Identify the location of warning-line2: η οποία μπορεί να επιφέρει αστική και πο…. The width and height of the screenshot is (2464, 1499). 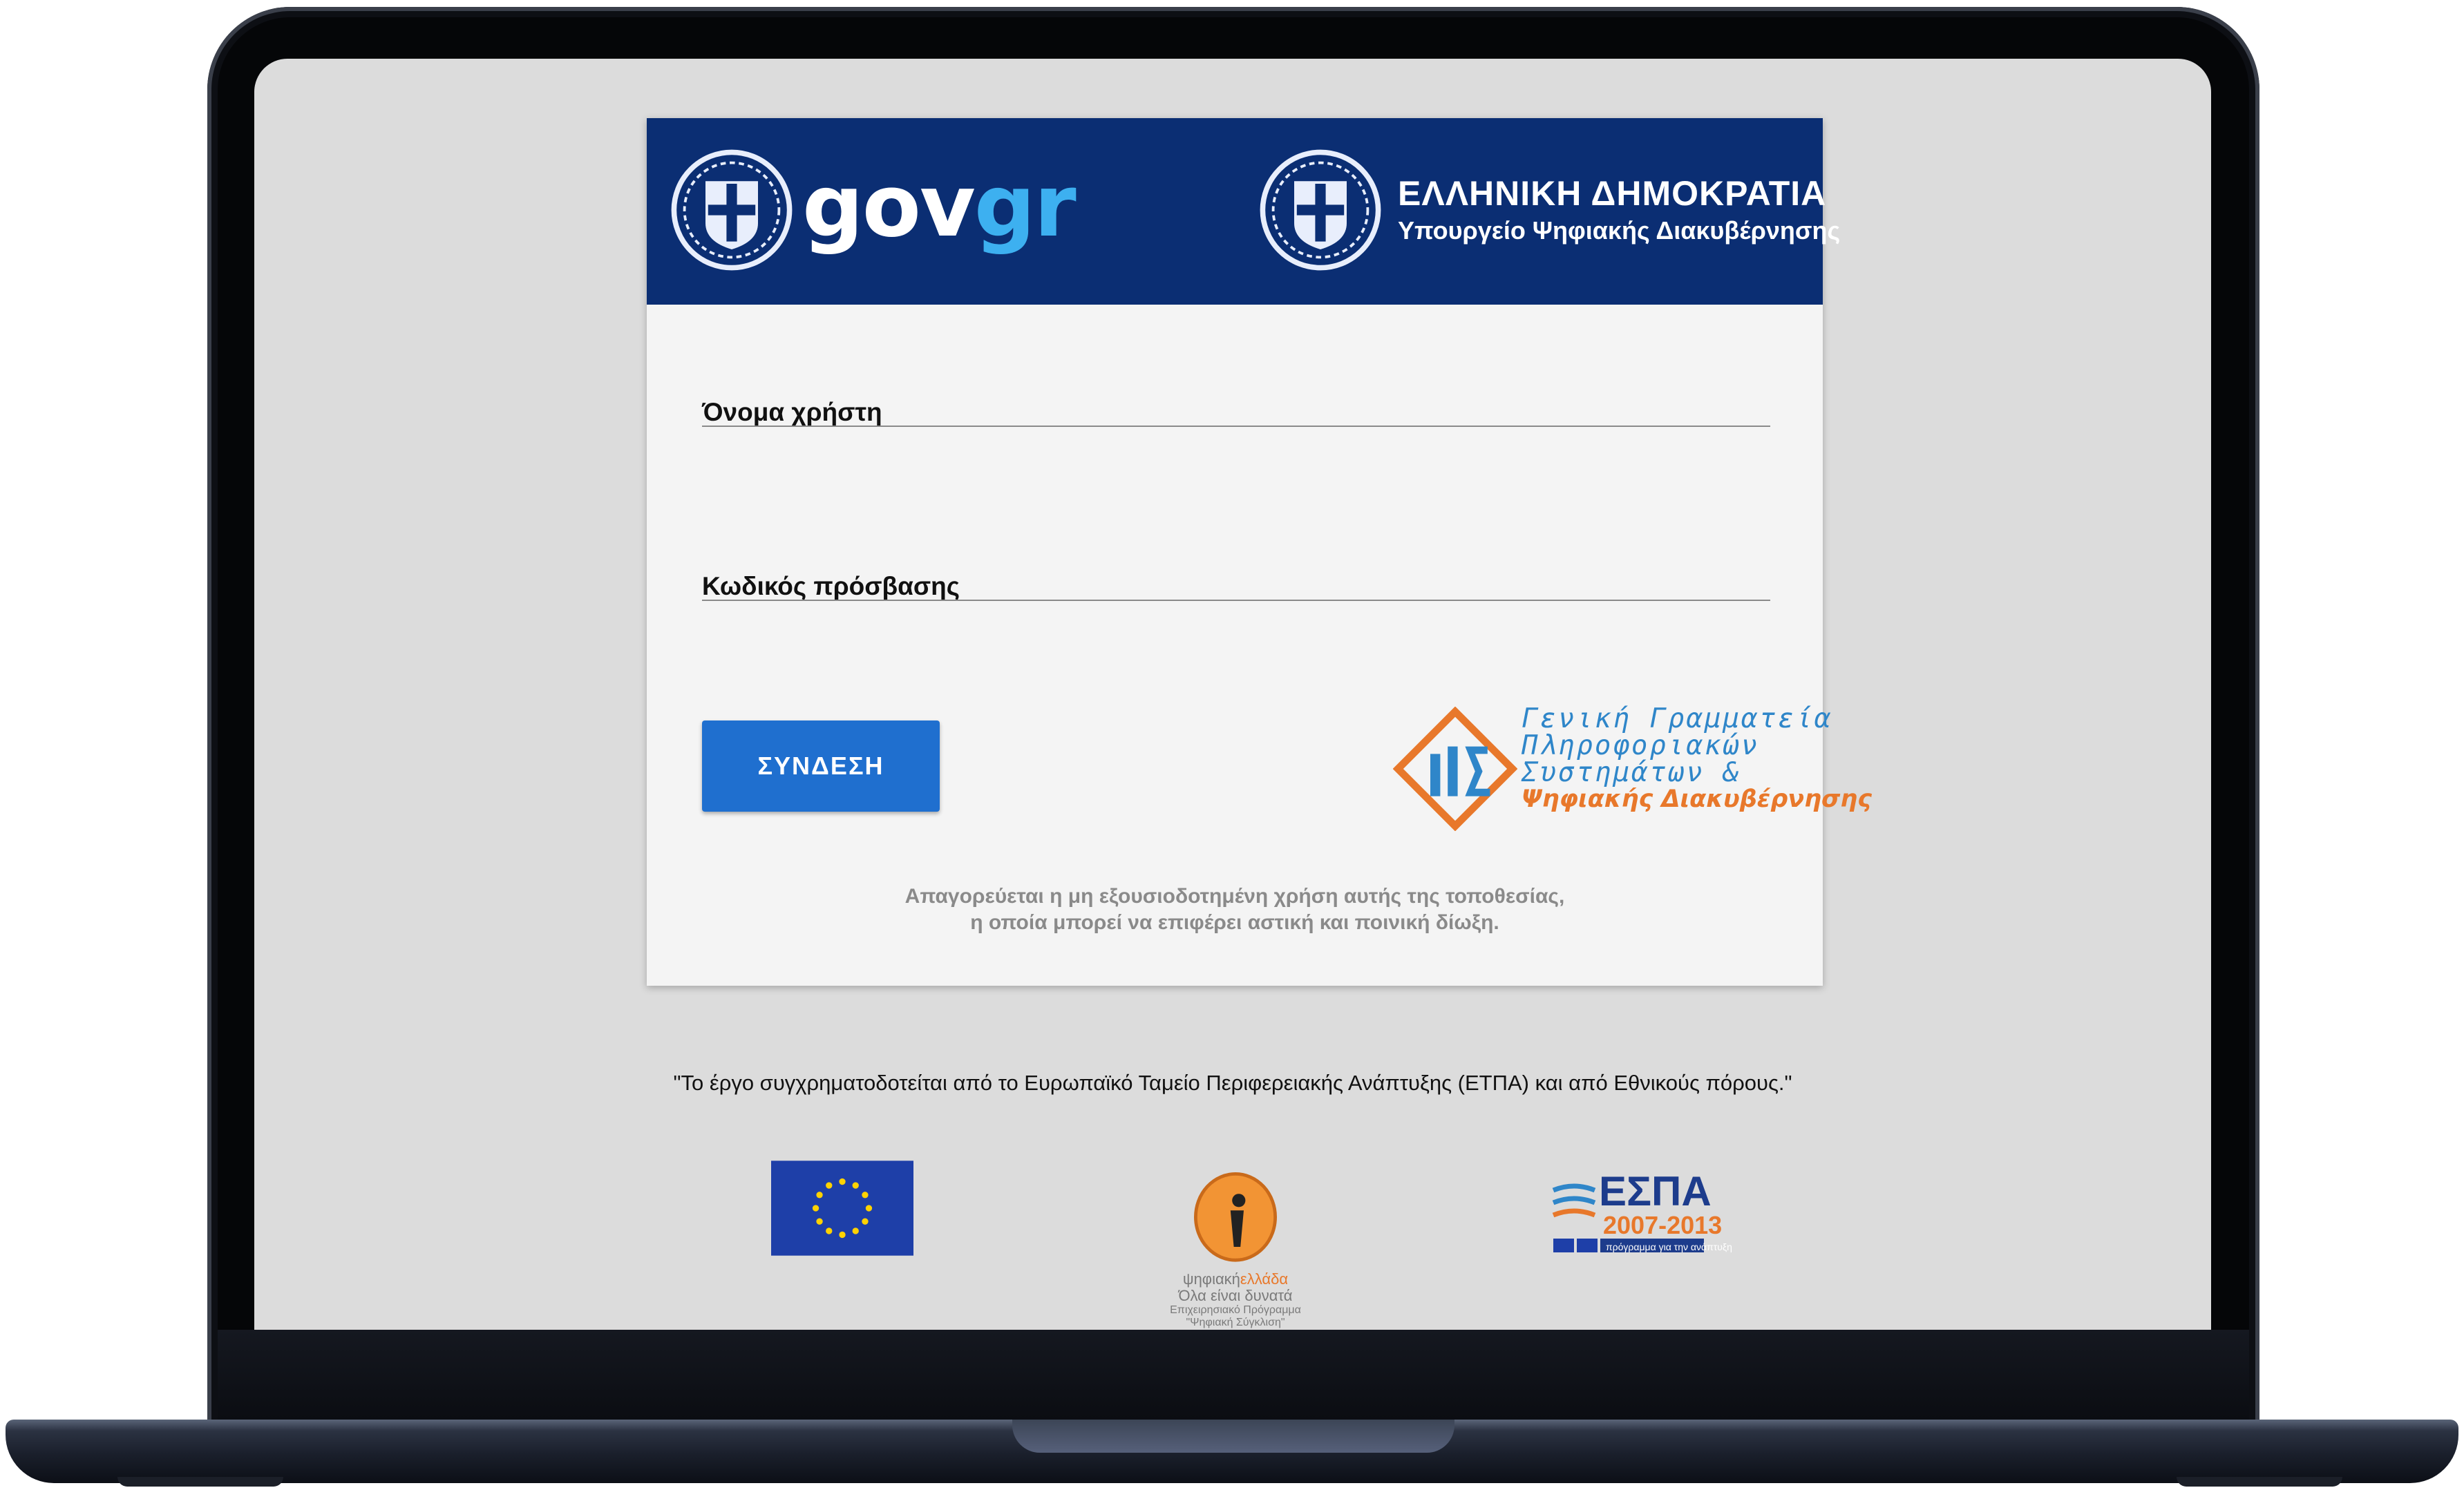
(1234, 922).